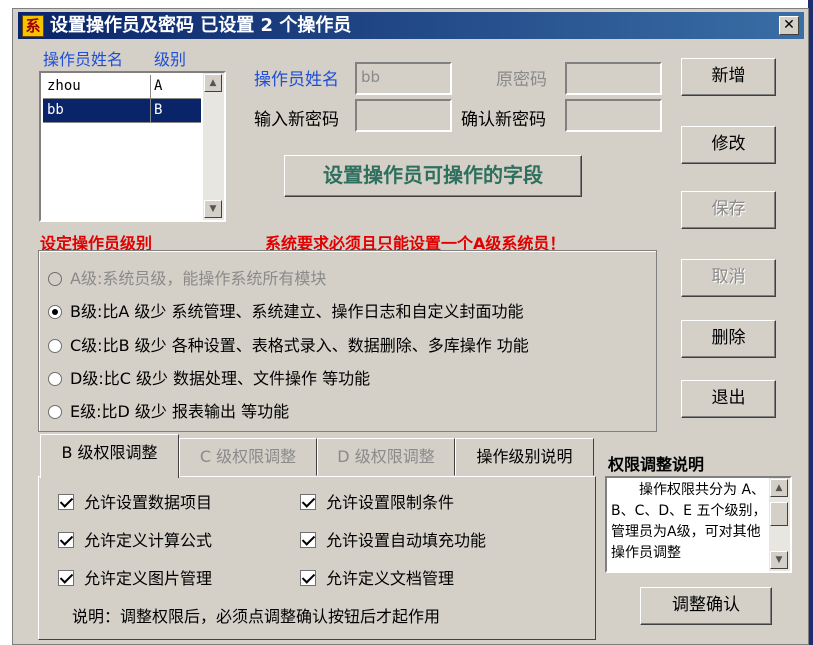 The width and height of the screenshot is (813, 645). I want to click on help-scrollbar: ▲ ▼, so click(779, 524).